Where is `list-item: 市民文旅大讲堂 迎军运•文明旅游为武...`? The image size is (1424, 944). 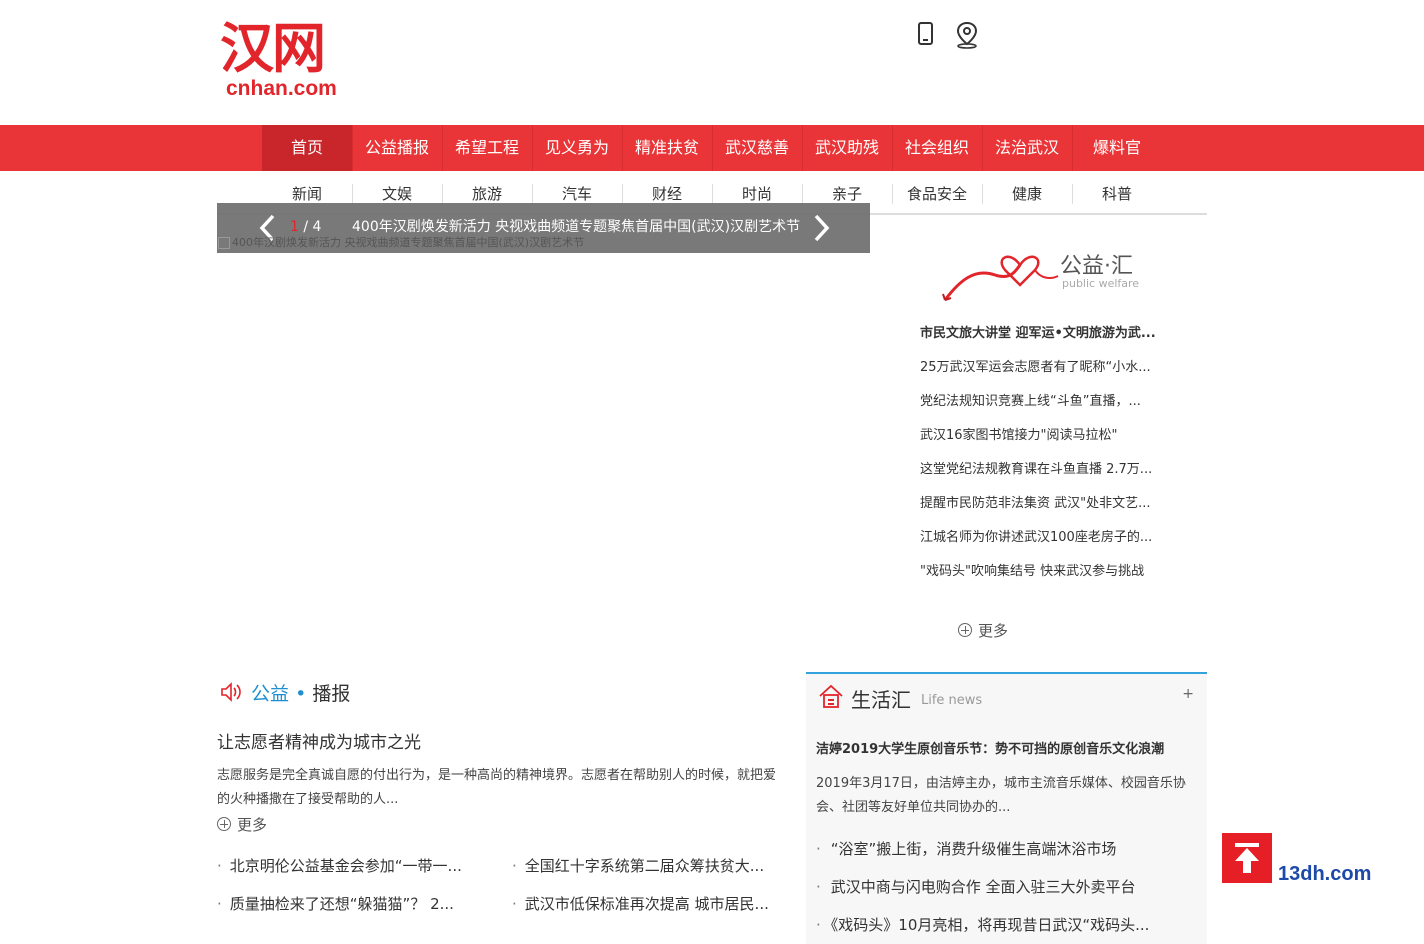 list-item: 市民文旅大讲堂 迎军运•文明旅游为武... is located at coordinates (1050, 339).